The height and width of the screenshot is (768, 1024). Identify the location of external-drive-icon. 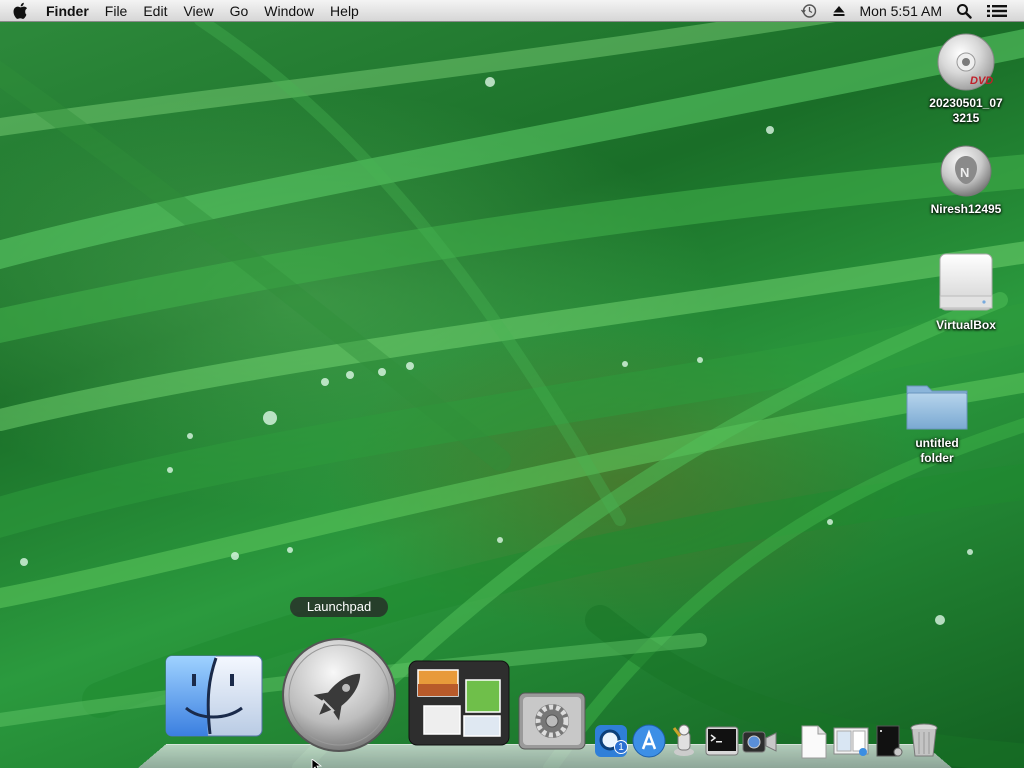
(966, 282).